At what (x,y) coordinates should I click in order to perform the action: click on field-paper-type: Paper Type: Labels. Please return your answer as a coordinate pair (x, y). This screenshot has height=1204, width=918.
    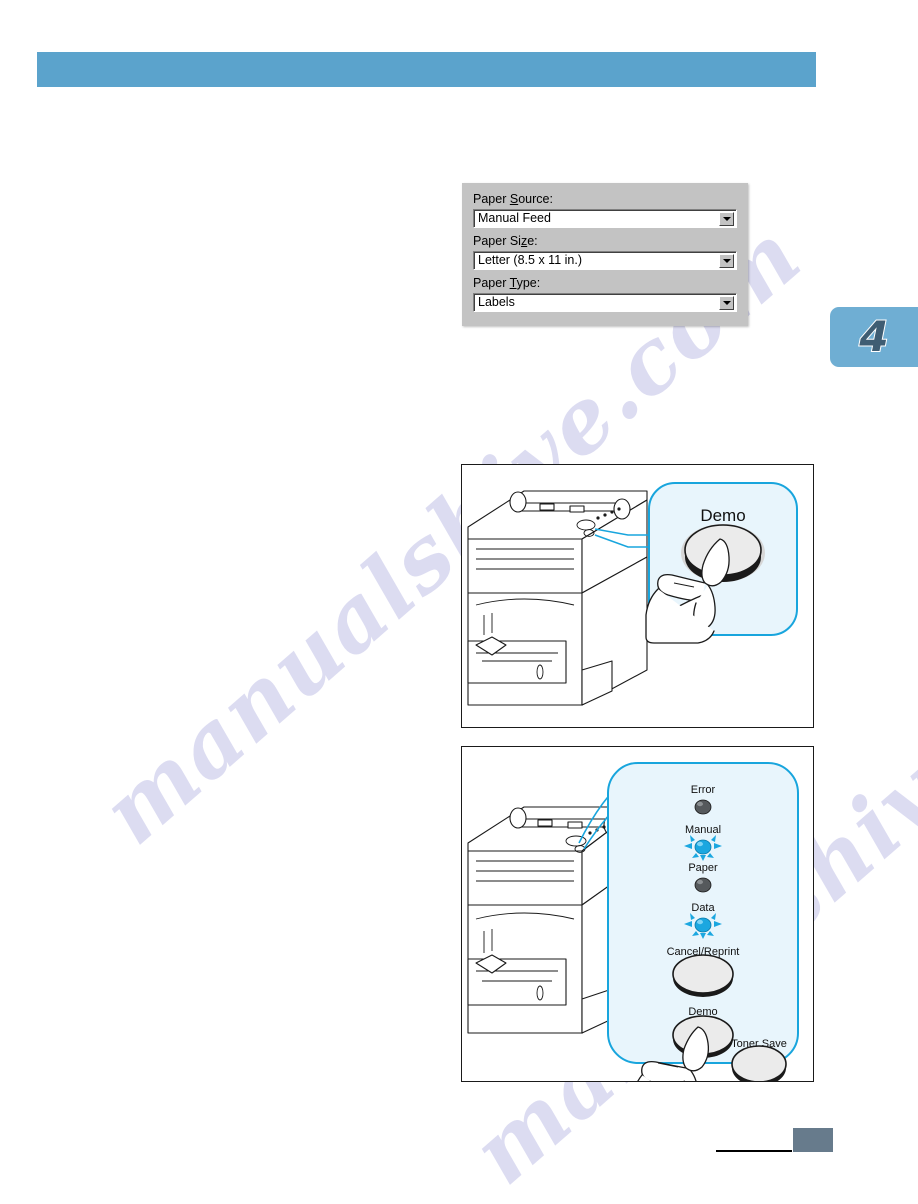
    Looking at the image, I should click on (605, 294).